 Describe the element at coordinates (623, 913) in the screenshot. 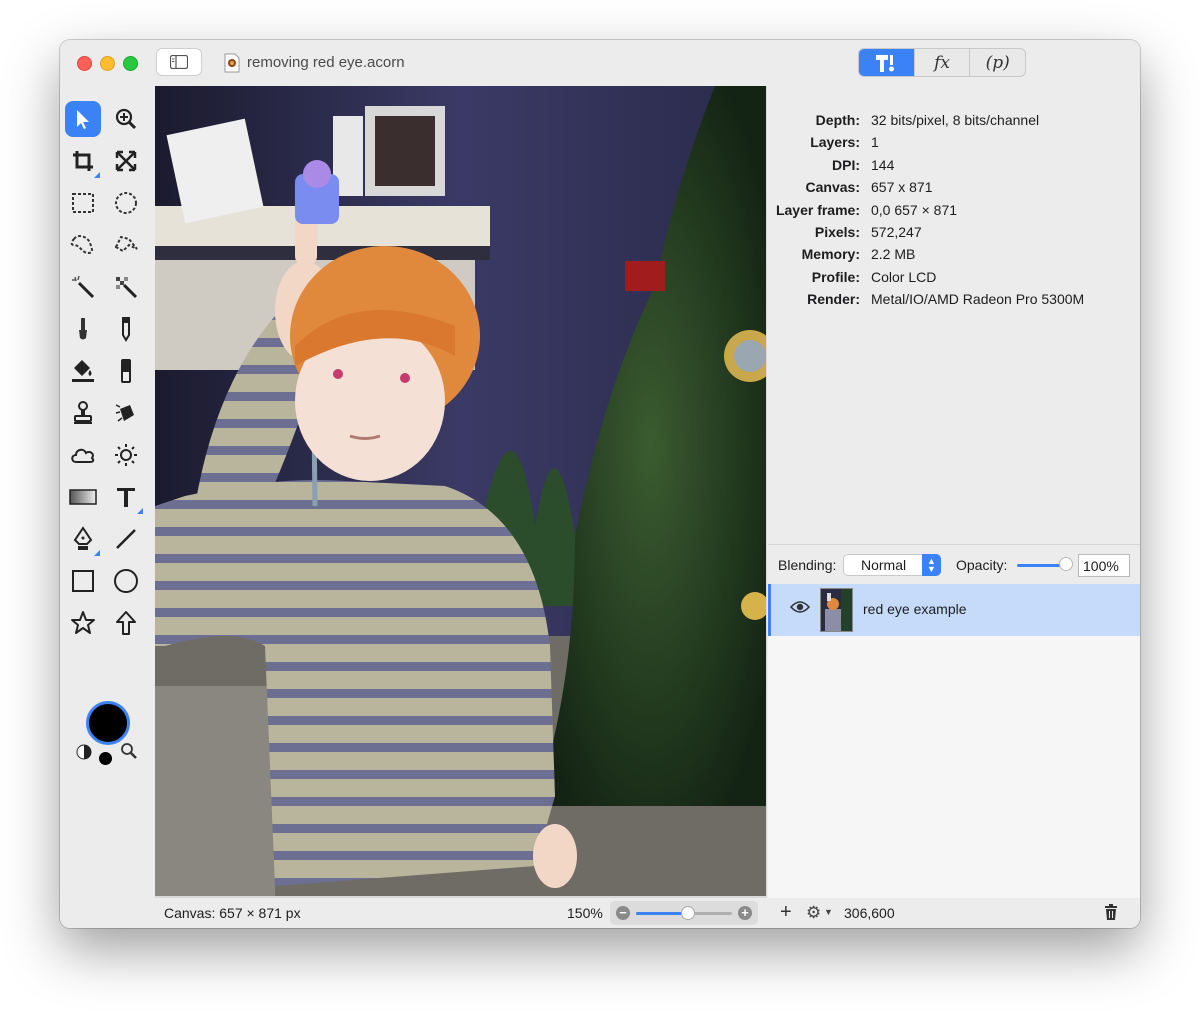

I see `zoom-out-icon: −` at that location.